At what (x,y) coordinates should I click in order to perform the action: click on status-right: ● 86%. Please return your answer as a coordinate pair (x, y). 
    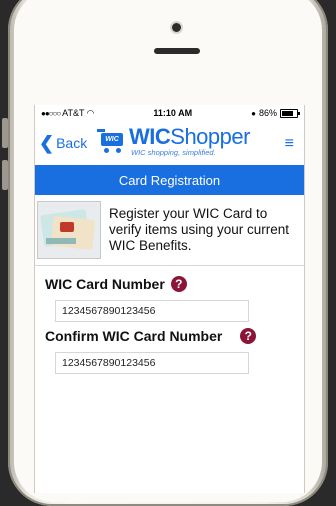
    Looking at the image, I should click on (275, 113).